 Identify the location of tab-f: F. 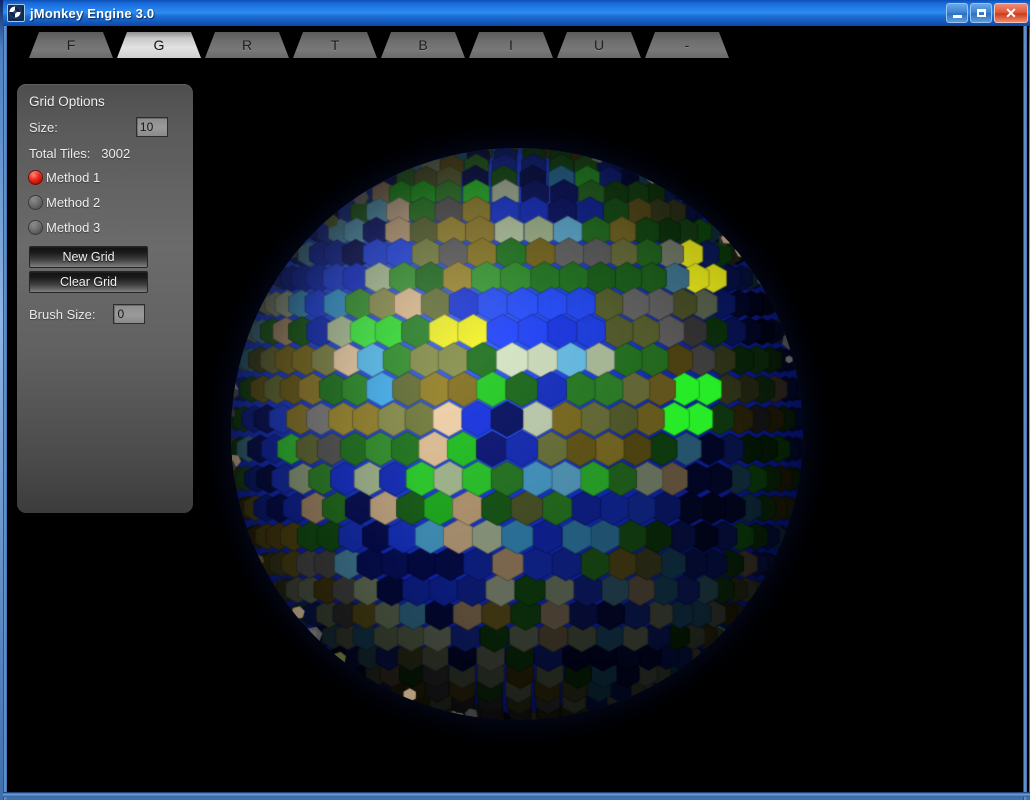
(71, 45).